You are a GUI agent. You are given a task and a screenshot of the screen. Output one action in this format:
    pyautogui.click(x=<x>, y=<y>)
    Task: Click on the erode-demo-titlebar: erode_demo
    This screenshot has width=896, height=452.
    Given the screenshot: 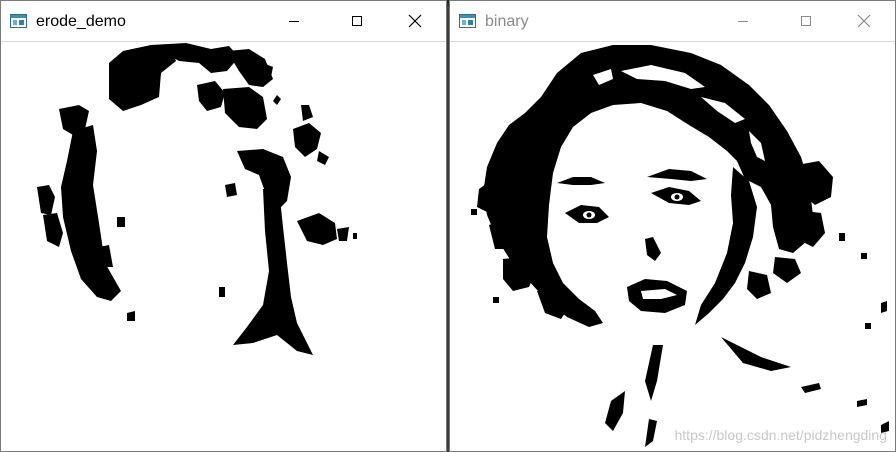 What is the action you would take?
    pyautogui.click(x=223, y=21)
    